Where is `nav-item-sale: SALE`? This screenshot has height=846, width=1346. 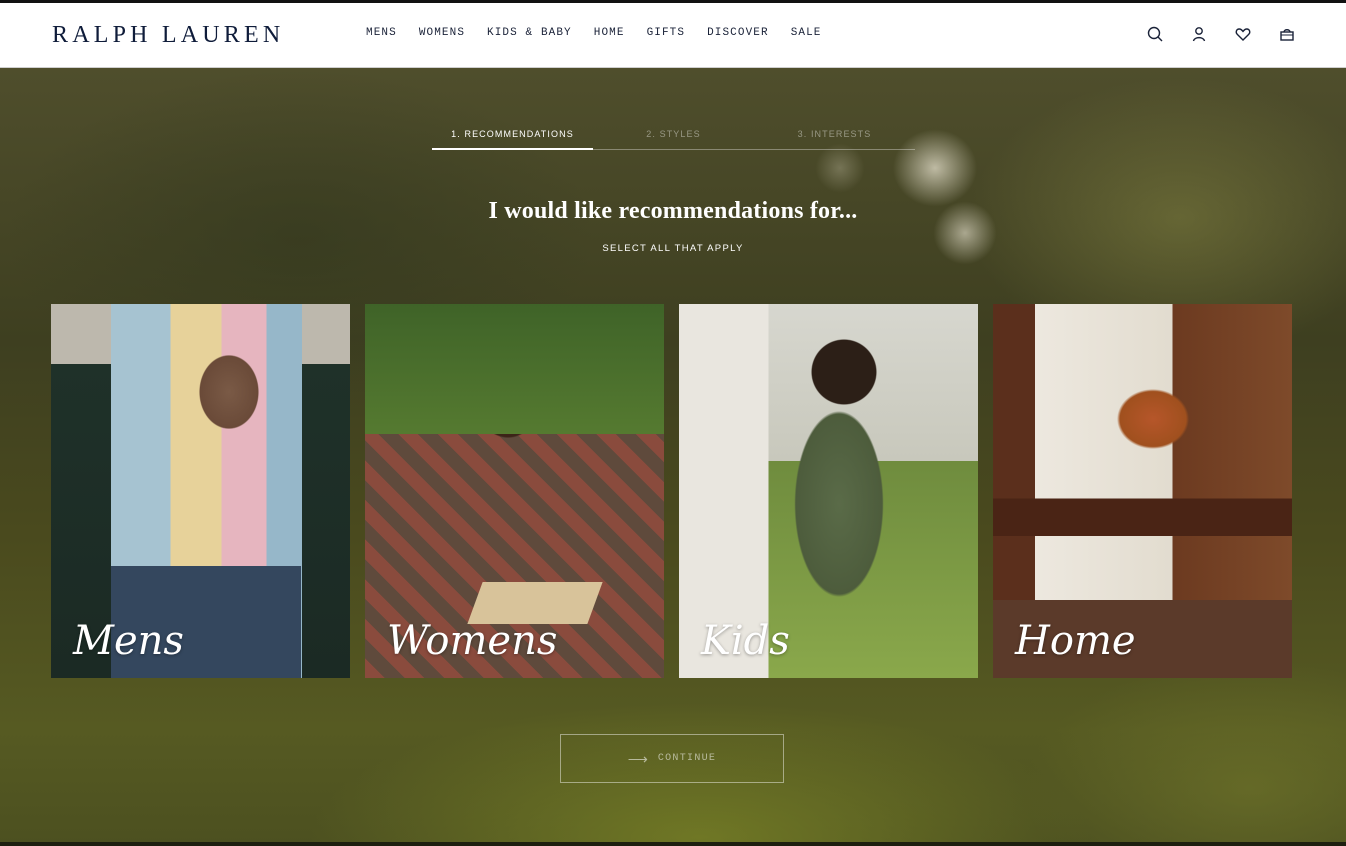
nav-item-sale: SALE is located at coordinates (806, 33).